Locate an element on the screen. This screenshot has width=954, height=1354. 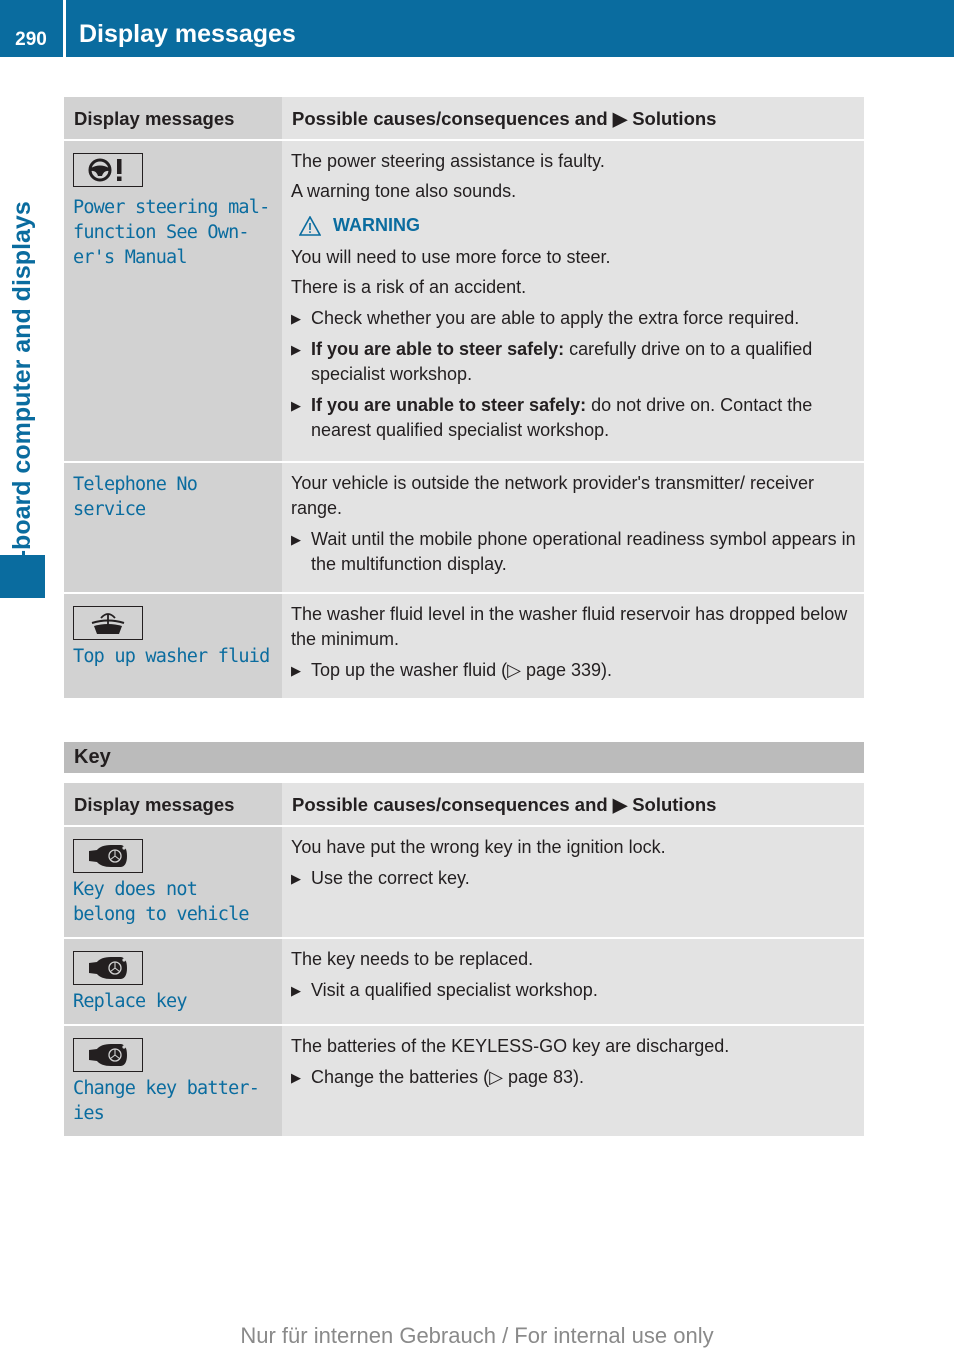
display-message-text: Telephone No service is located at coordinates (135, 497).